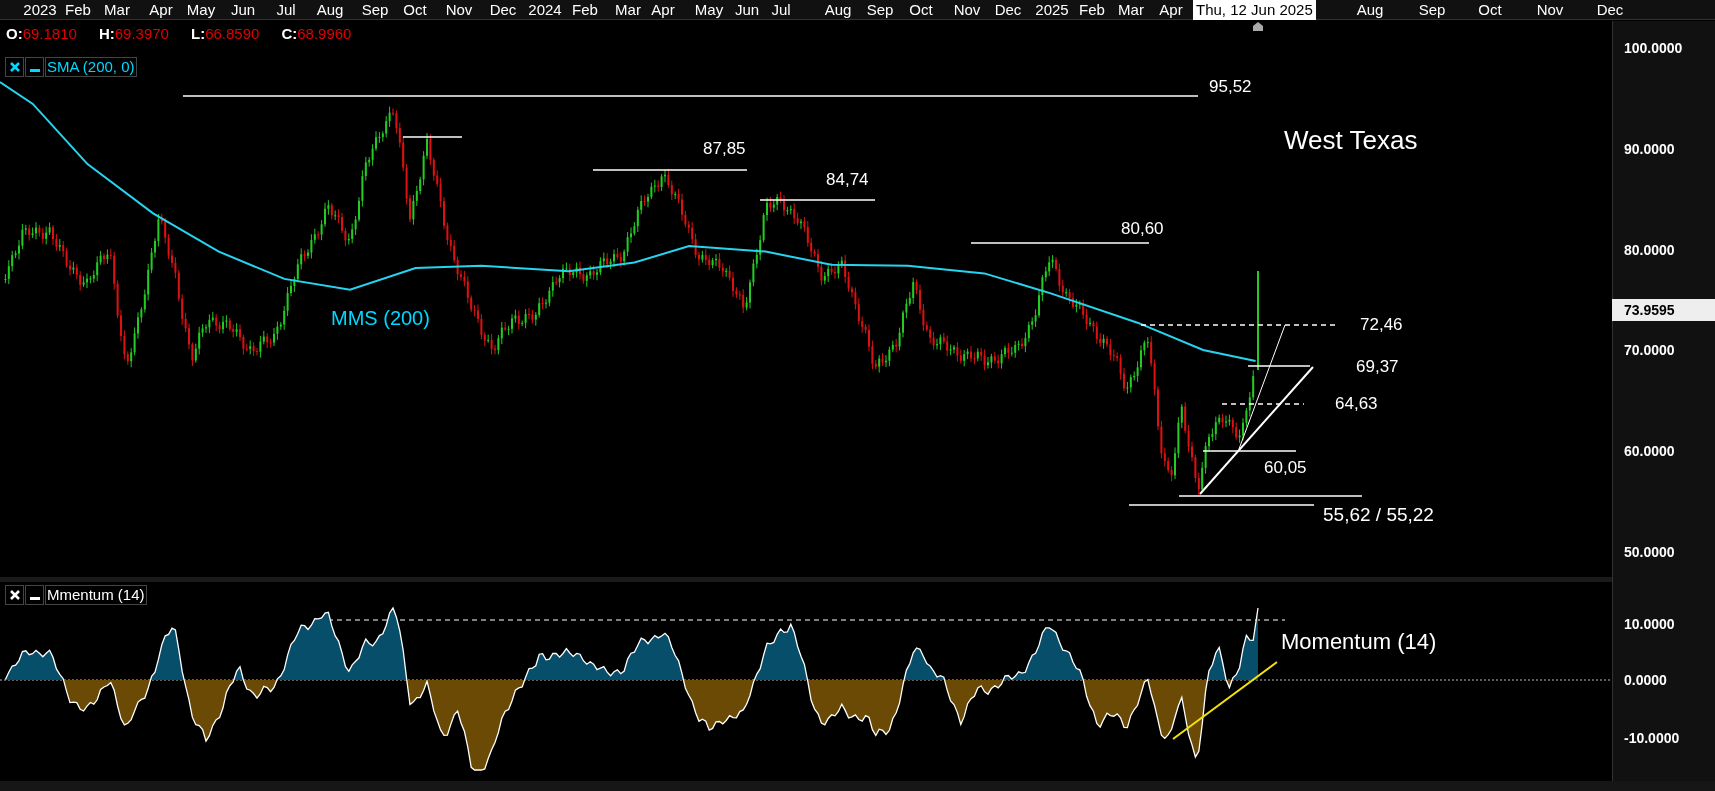  Describe the element at coordinates (1663, 310) in the screenshot. I see `current-price-label: 73.9595` at that location.